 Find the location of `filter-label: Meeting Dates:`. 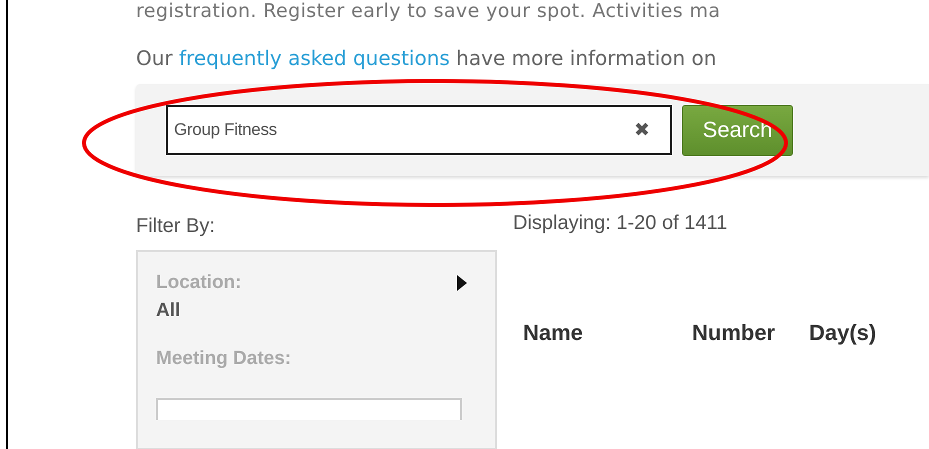

filter-label: Meeting Dates: is located at coordinates (224, 359).